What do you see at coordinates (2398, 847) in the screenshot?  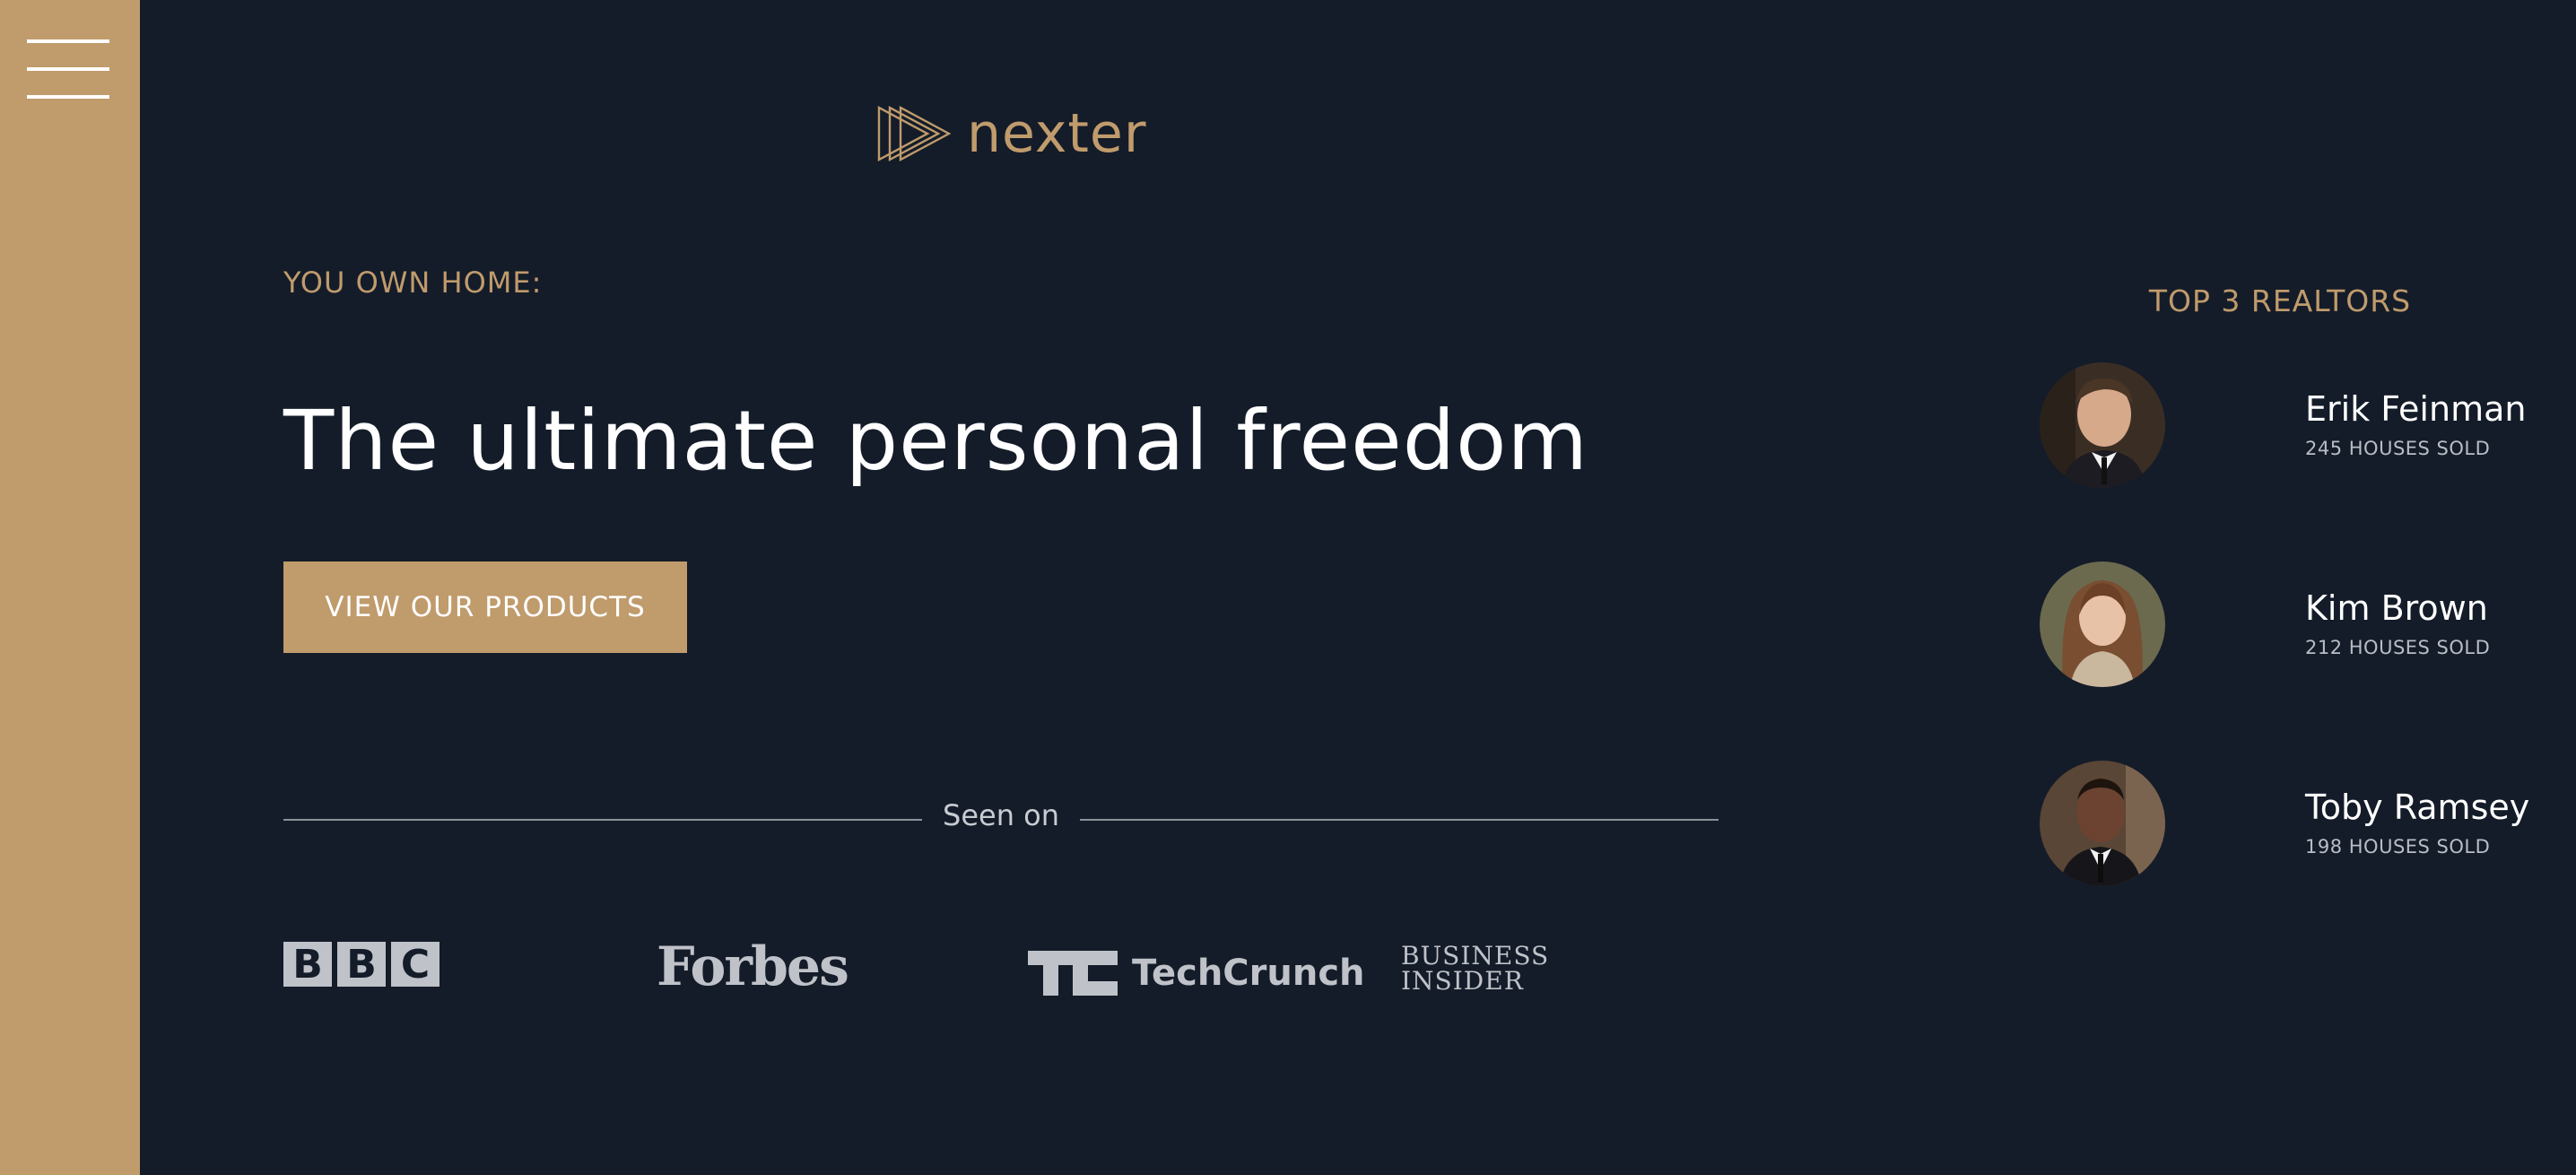 I see `realtor-houses-sold: 198 HOUSES SOLD` at bounding box center [2398, 847].